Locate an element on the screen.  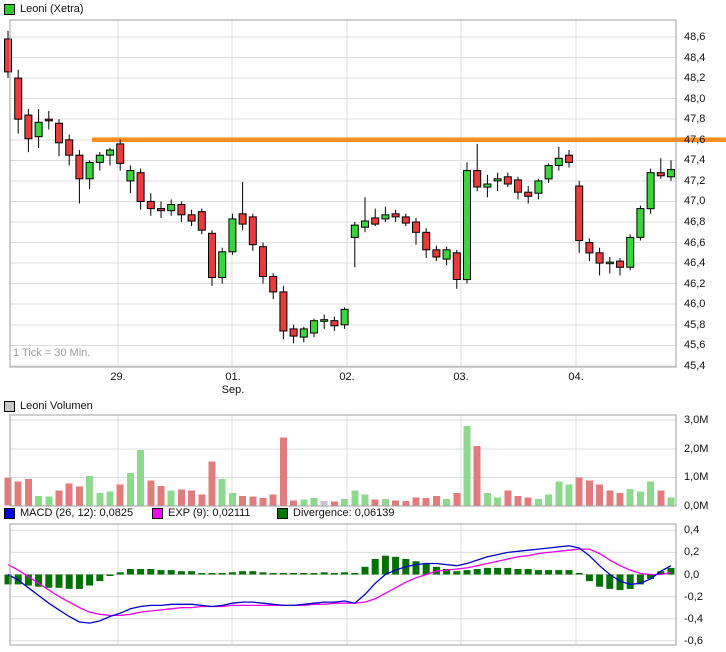
price-chart-title: Leoni (Xetra) is located at coordinates (52, 9).